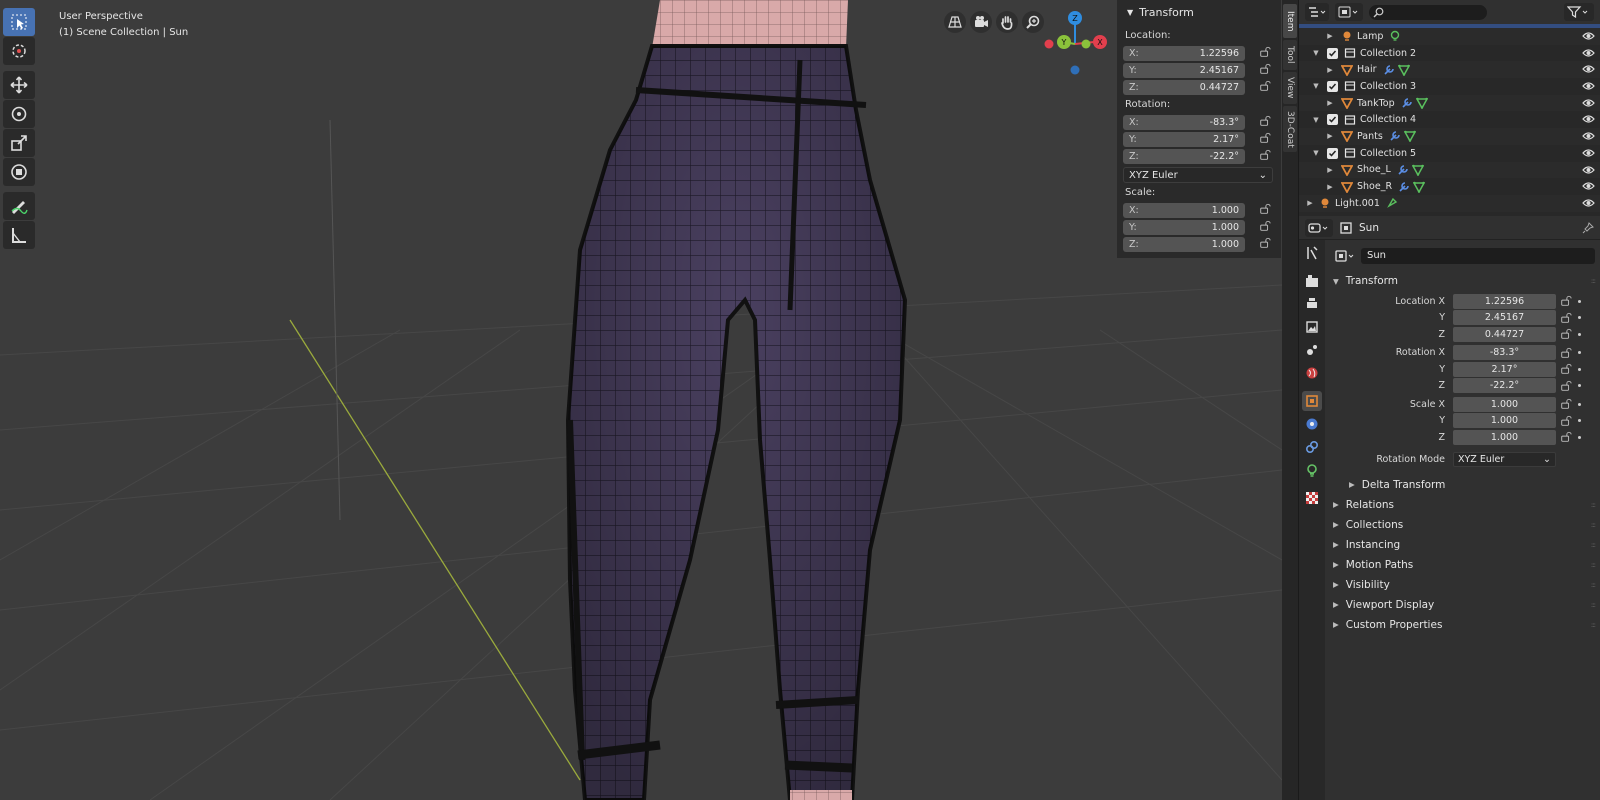  What do you see at coordinates (19, 206) in the screenshot?
I see `annotate-tool` at bounding box center [19, 206].